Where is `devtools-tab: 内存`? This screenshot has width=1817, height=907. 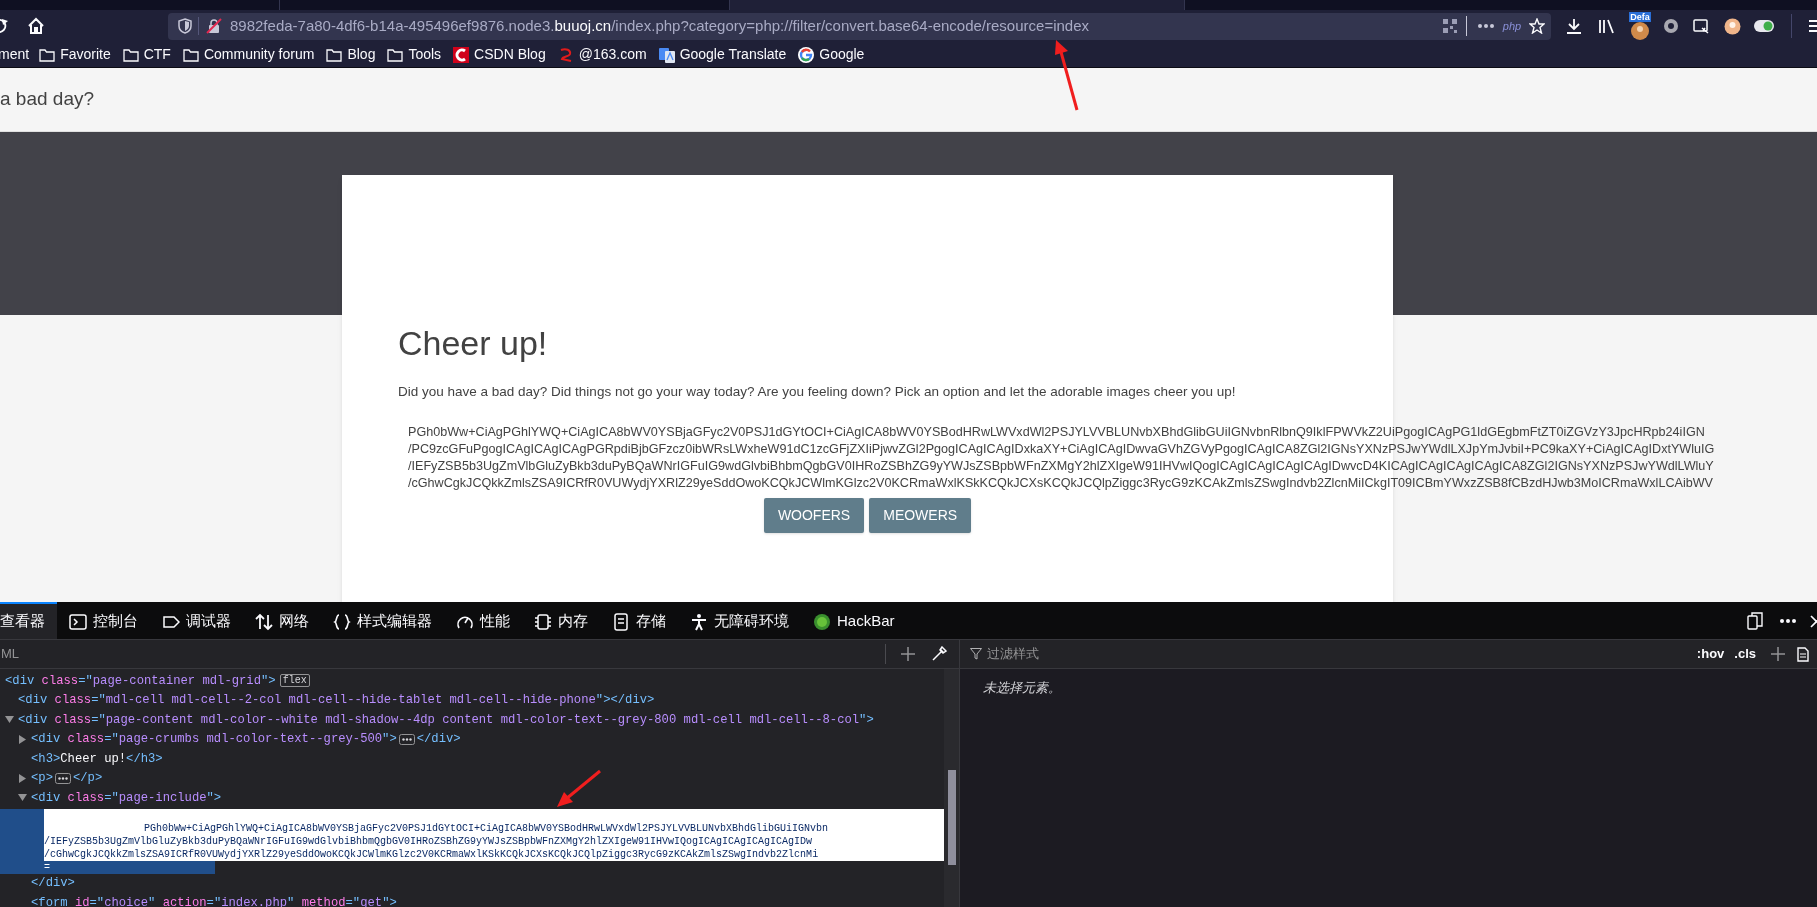
devtools-tab: 内存 is located at coordinates (561, 620).